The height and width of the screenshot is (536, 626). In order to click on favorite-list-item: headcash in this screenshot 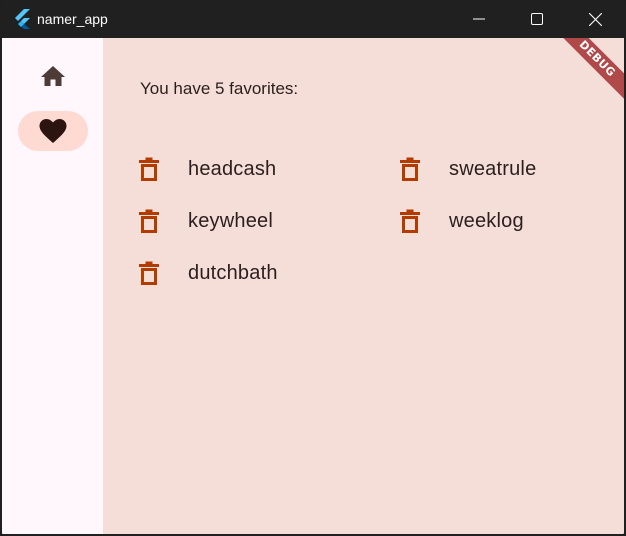, I will do `click(207, 169)`.